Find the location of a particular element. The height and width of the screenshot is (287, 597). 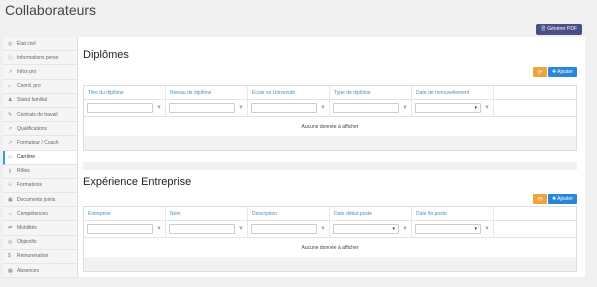

sidebar-item-label: Documents joints is located at coordinates (36, 199).